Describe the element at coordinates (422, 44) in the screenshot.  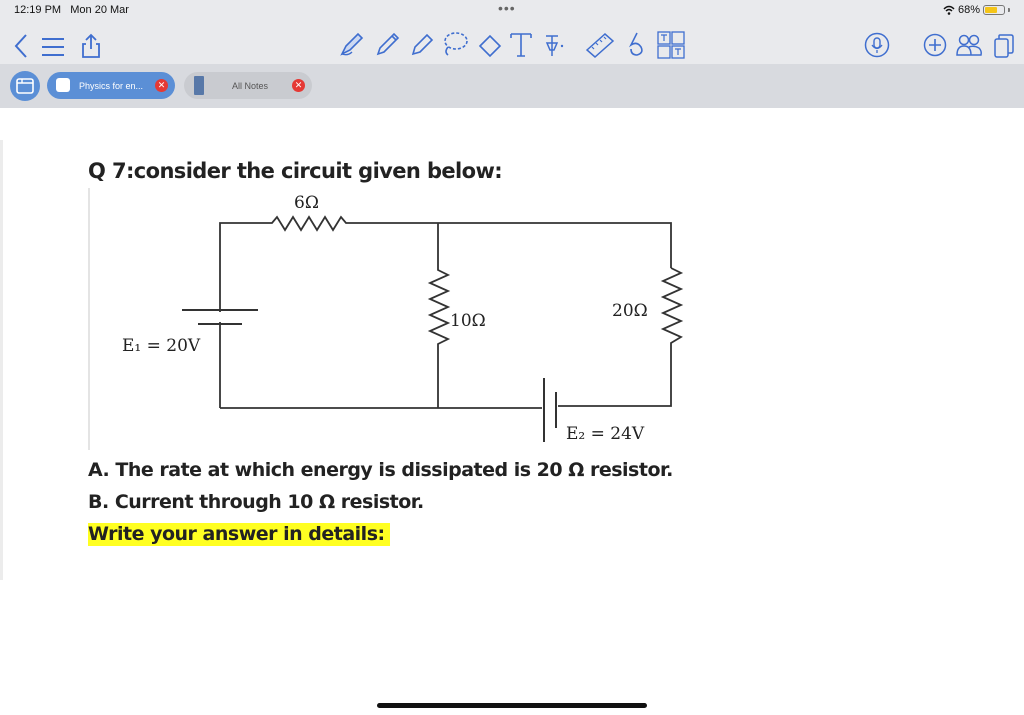
I see `highlighter-icon` at that location.